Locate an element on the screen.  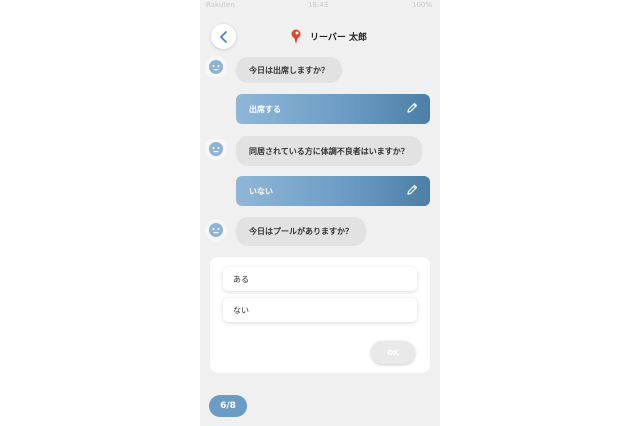
battery-level: 100% is located at coordinates (421, 5).